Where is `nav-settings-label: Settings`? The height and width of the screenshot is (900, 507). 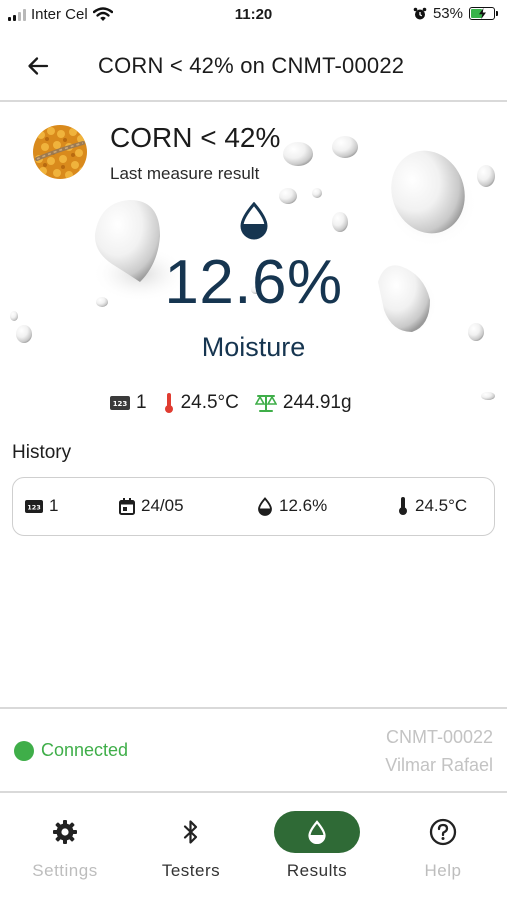
nav-settings-label: Settings is located at coordinates (65, 870).